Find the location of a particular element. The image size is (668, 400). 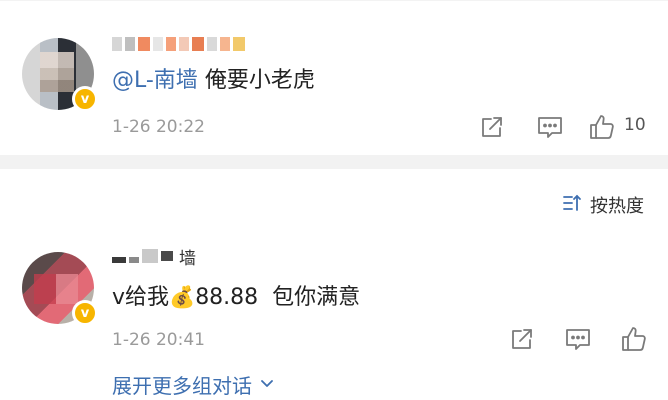

mention-link: @L-南墙 is located at coordinates (155, 80).